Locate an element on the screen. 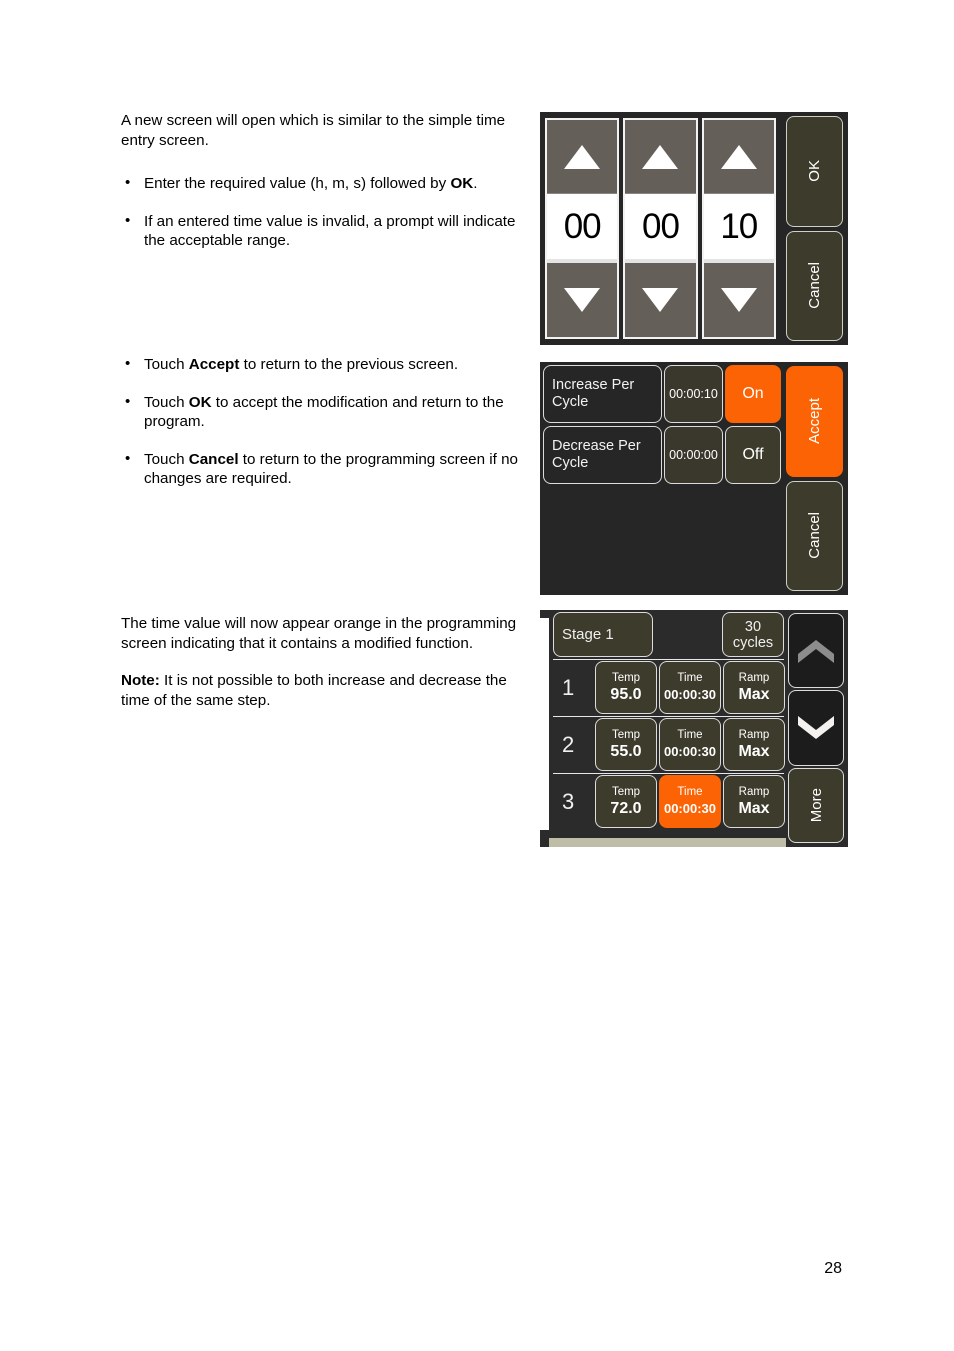 This screenshot has width=954, height=1351. spinner-hours-value: 00 is located at coordinates (582, 228).